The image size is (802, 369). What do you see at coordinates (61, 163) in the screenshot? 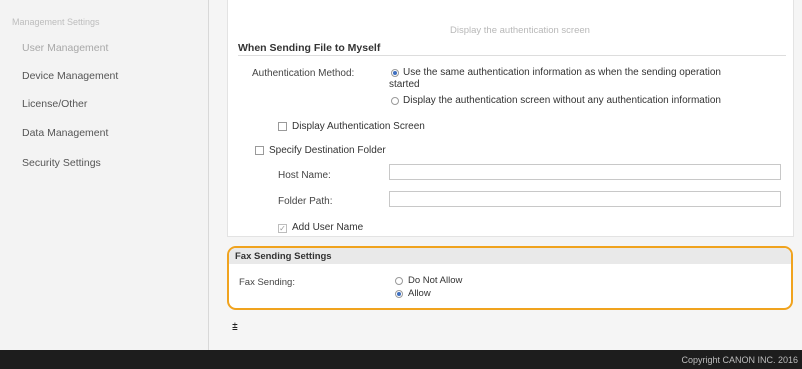
I see `sidebar-item-security-settings: Security Settings` at bounding box center [61, 163].